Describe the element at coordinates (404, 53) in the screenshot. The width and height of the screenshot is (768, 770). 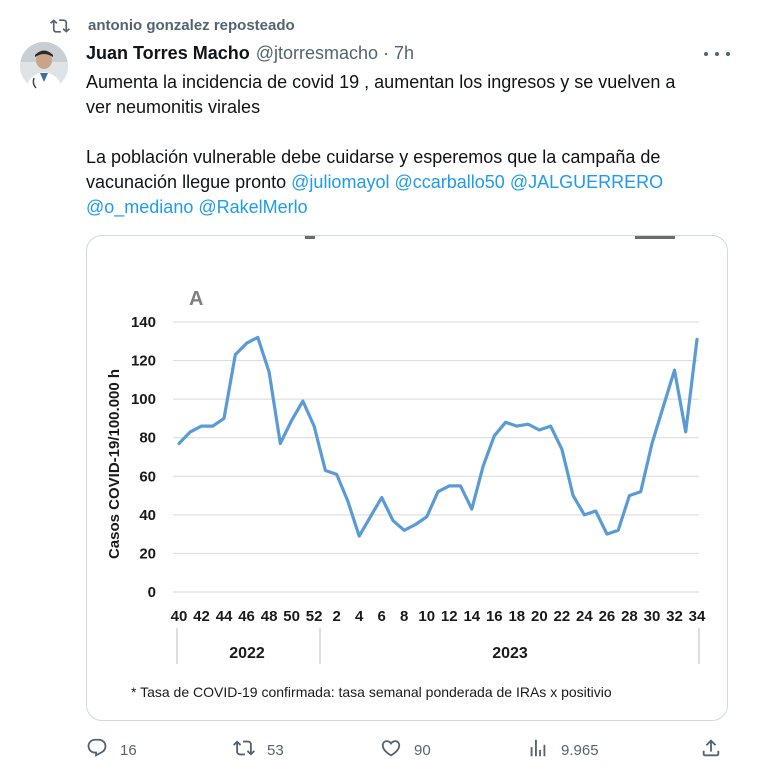
I see `timestamp: 7h` at that location.